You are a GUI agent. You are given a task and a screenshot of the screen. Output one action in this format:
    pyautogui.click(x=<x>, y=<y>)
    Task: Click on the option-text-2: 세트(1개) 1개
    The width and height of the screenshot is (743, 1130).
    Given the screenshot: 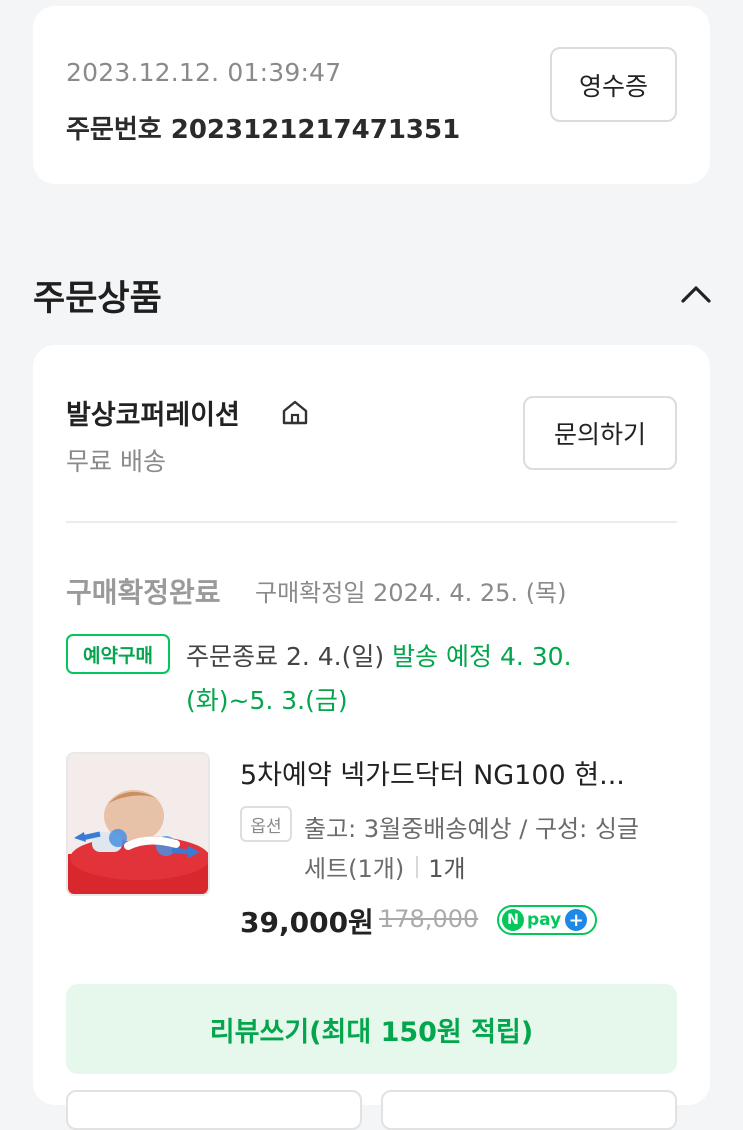 What is the action you would take?
    pyautogui.click(x=385, y=866)
    